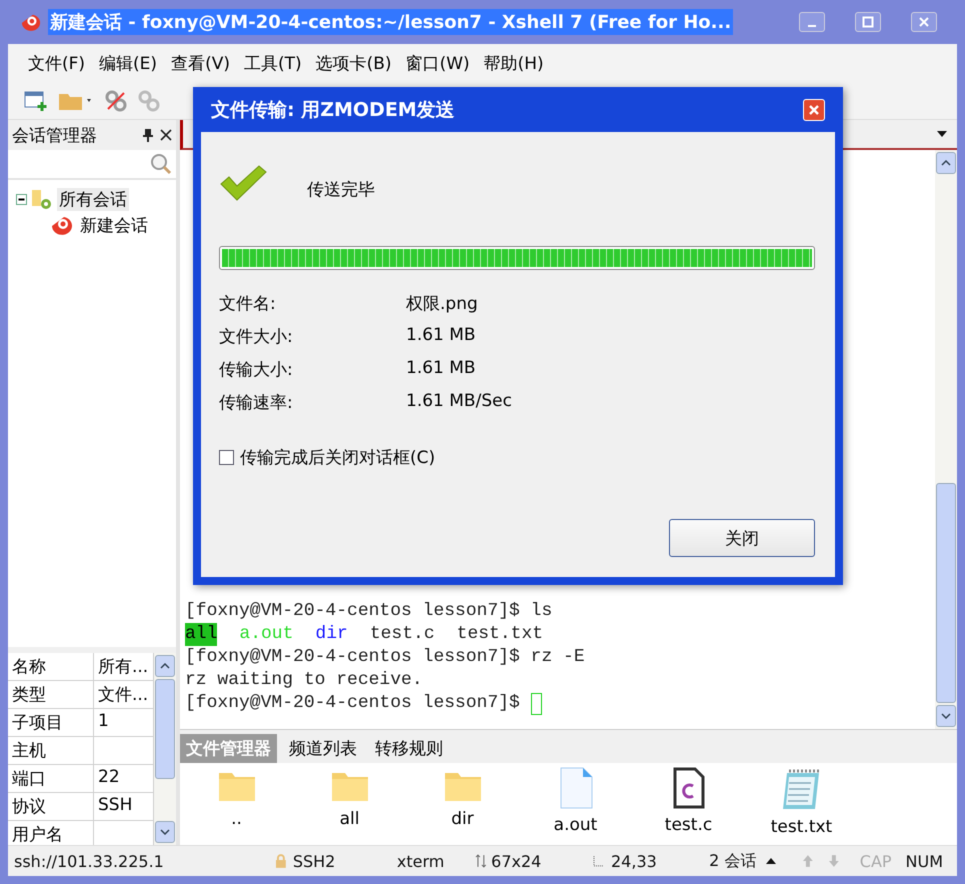 The image size is (965, 884). What do you see at coordinates (576, 788) in the screenshot?
I see `file-icon` at bounding box center [576, 788].